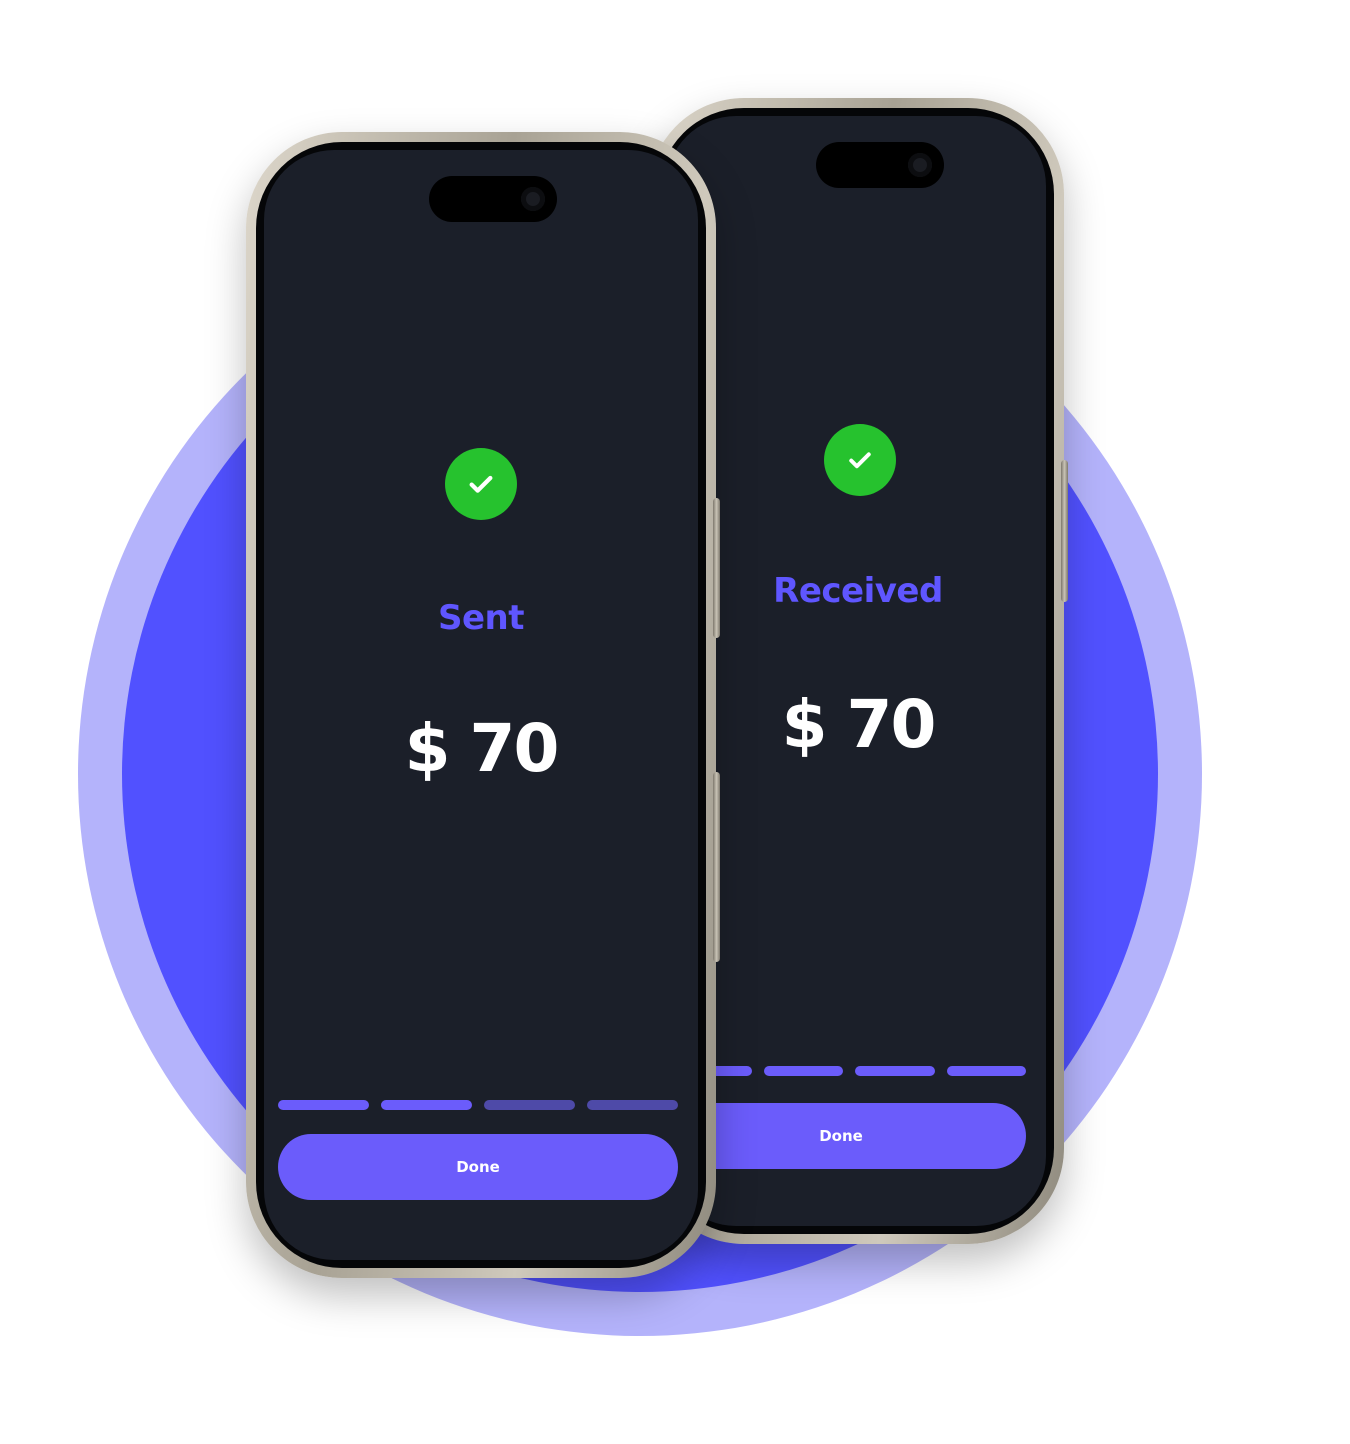 Image resolution: width=1350 pixels, height=1444 pixels. Describe the element at coordinates (481, 618) in the screenshot. I see `status-title: Sent` at that location.